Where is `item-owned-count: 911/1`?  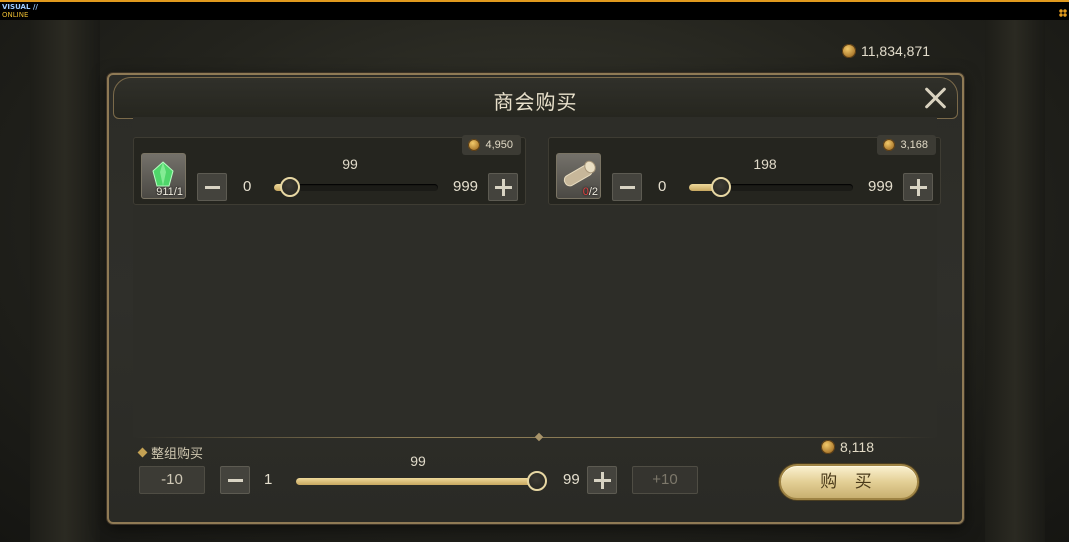 item-owned-count: 911/1 is located at coordinates (169, 192).